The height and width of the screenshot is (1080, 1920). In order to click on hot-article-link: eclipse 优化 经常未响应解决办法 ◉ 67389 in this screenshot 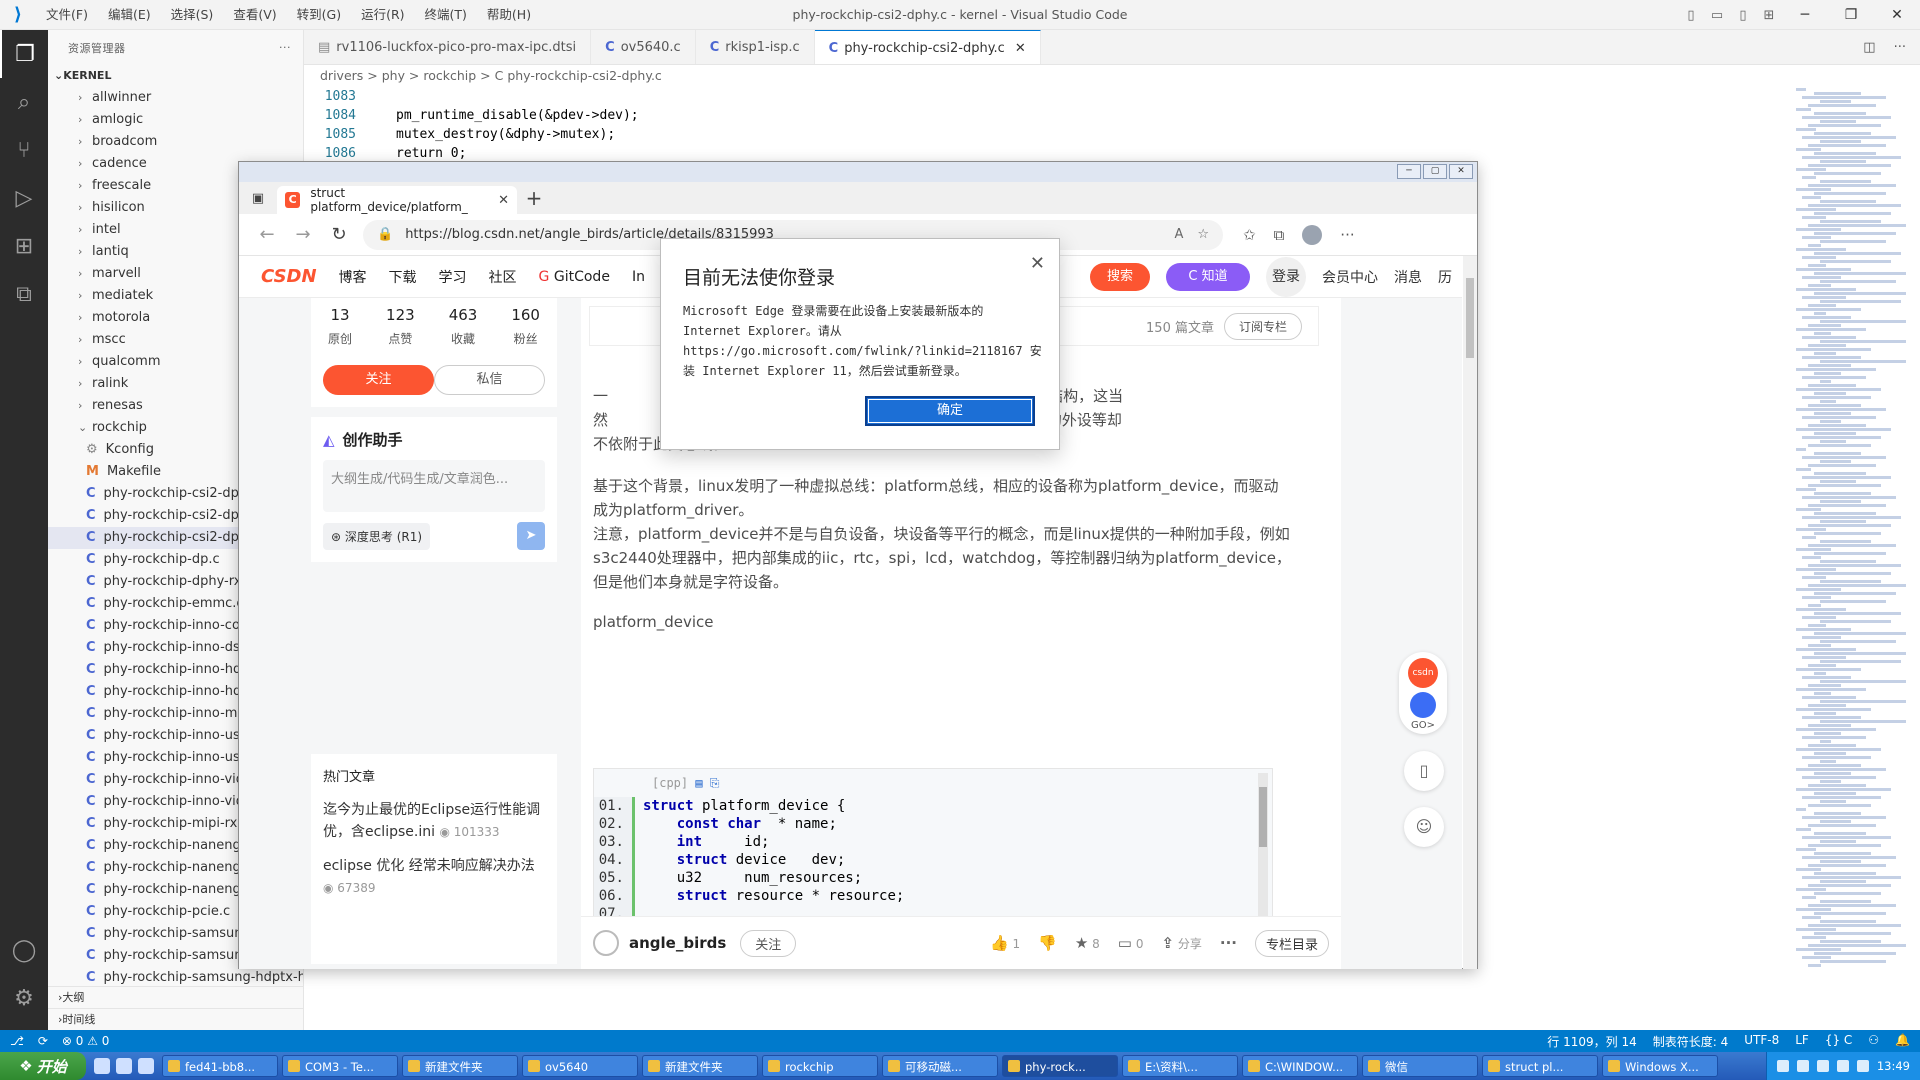, I will do `click(434, 877)`.